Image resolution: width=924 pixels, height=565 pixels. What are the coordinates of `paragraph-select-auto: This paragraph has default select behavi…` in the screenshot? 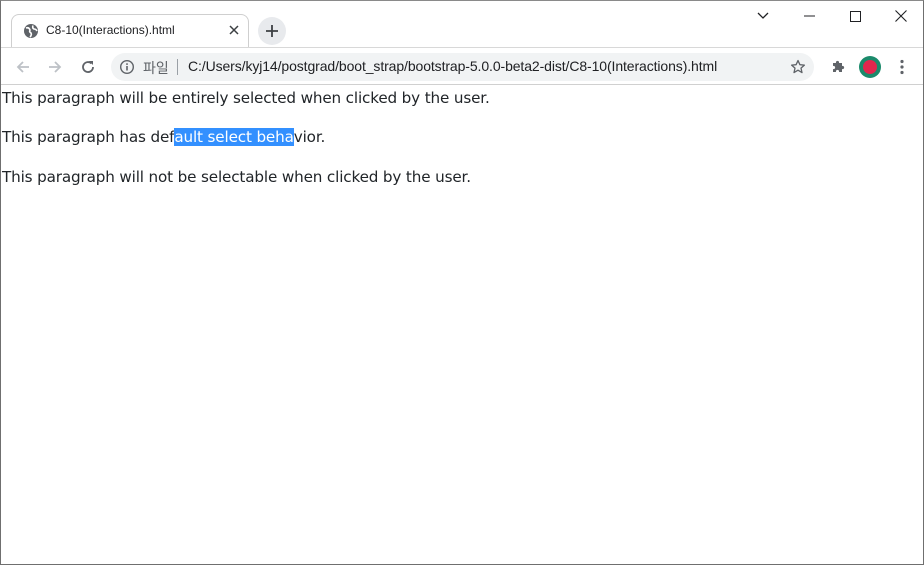 It's located at (163, 137).